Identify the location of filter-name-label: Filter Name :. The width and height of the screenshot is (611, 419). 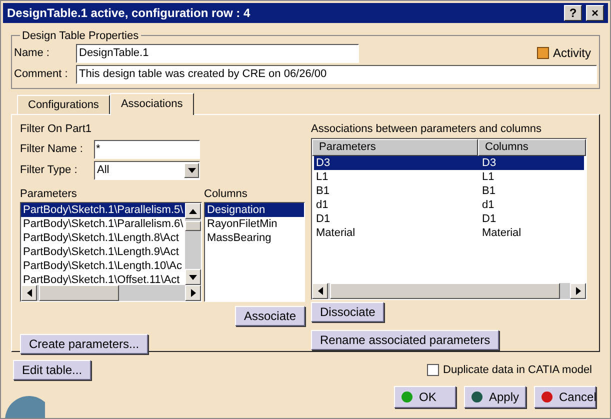
(52, 149).